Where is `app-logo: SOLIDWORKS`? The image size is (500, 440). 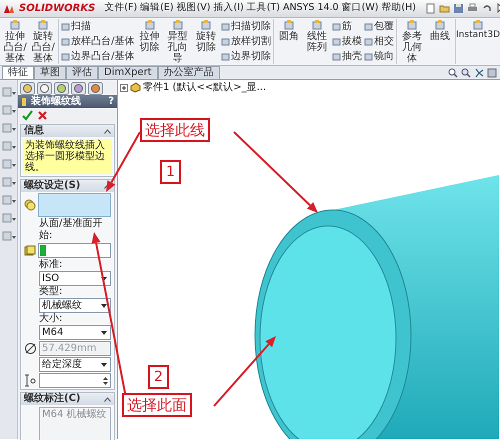 app-logo: SOLIDWORKS is located at coordinates (57, 8).